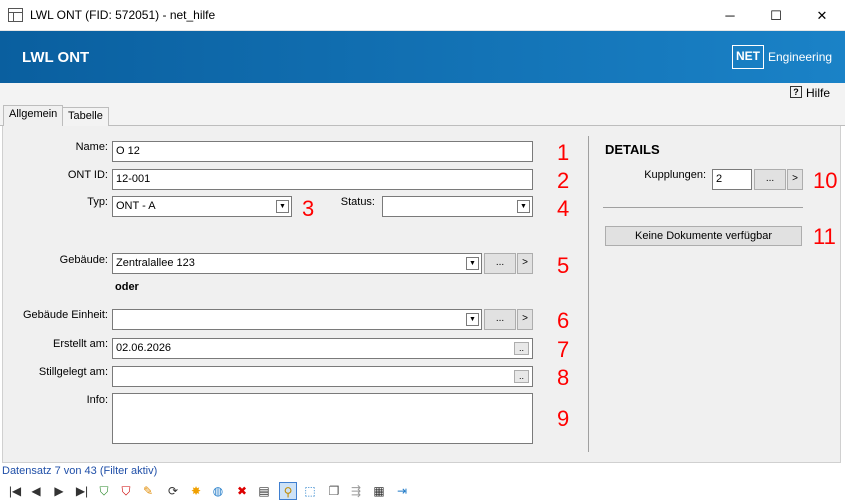 The width and height of the screenshot is (845, 503). What do you see at coordinates (776, 15) in the screenshot?
I see `maximize-button: ☐` at bounding box center [776, 15].